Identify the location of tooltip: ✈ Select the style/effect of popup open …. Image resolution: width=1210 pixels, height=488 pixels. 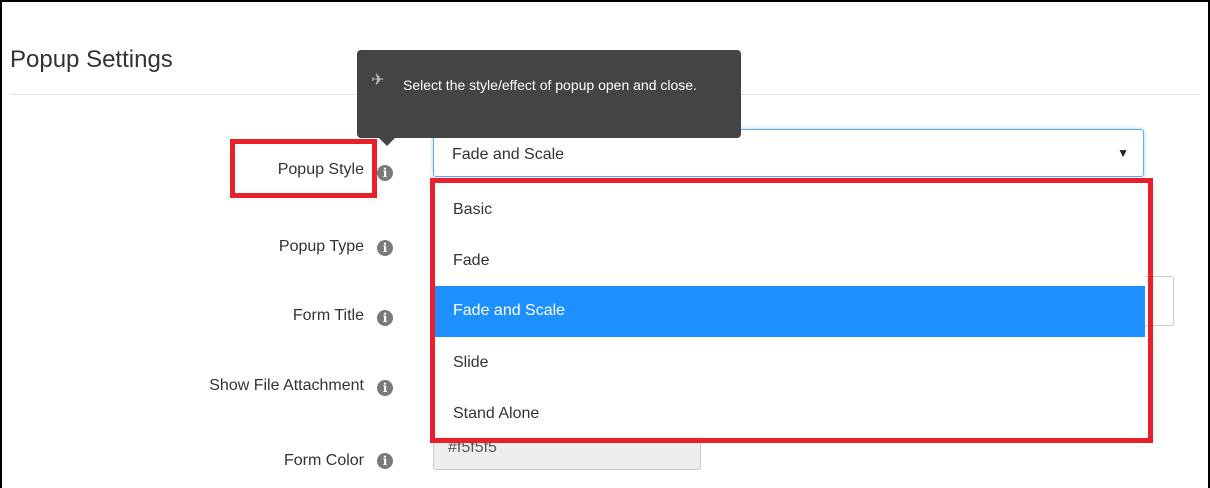
(549, 98).